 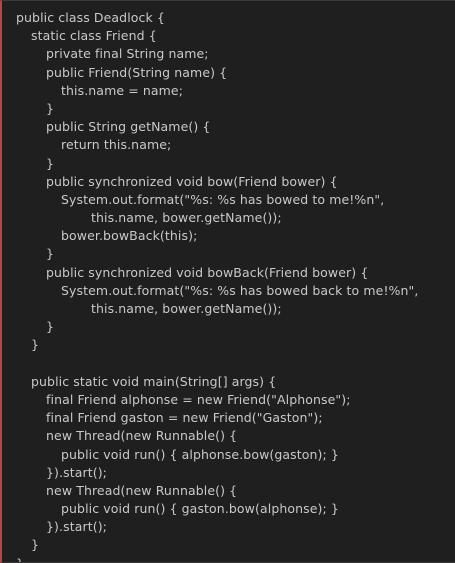 What do you see at coordinates (228, 36) in the screenshot?
I see `code-line: static class Friend {` at bounding box center [228, 36].